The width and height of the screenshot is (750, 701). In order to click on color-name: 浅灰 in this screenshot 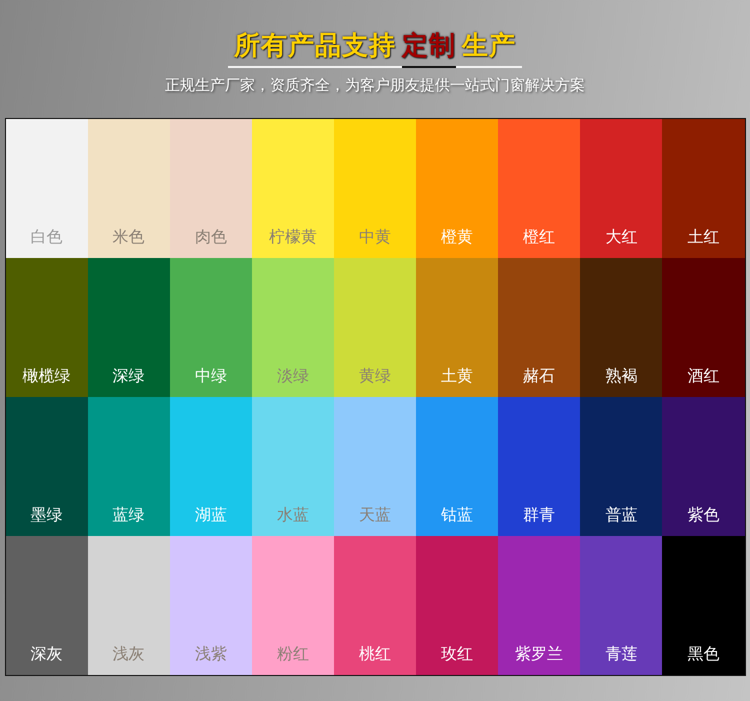, I will do `click(128, 654)`.